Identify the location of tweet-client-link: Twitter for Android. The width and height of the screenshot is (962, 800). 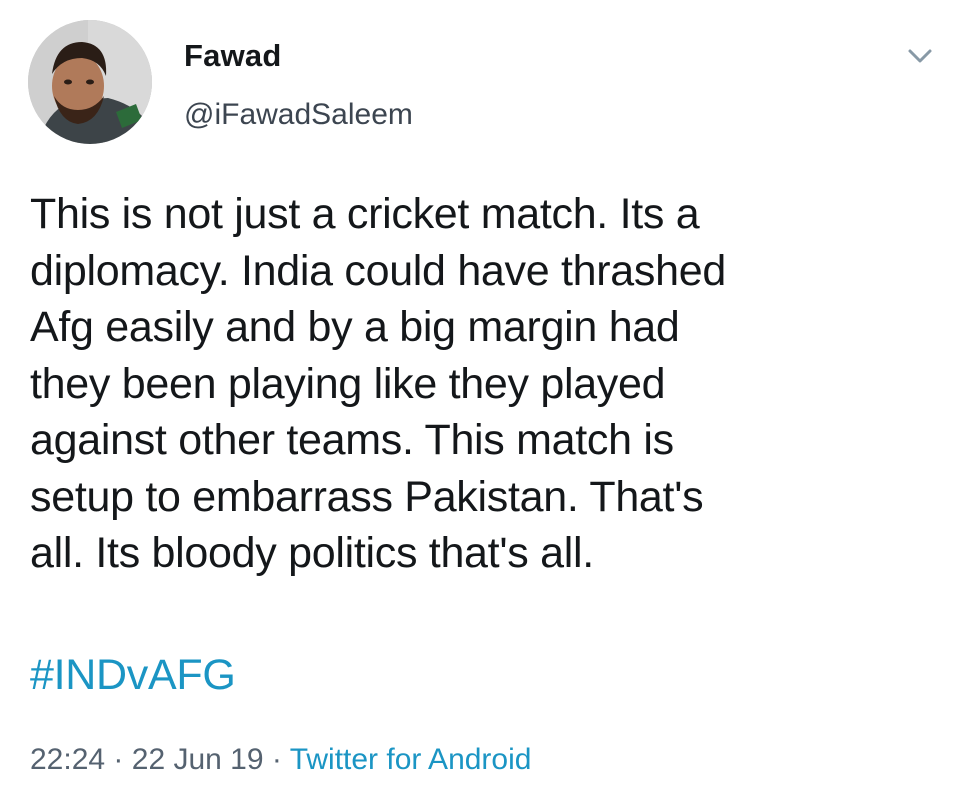
(411, 759).